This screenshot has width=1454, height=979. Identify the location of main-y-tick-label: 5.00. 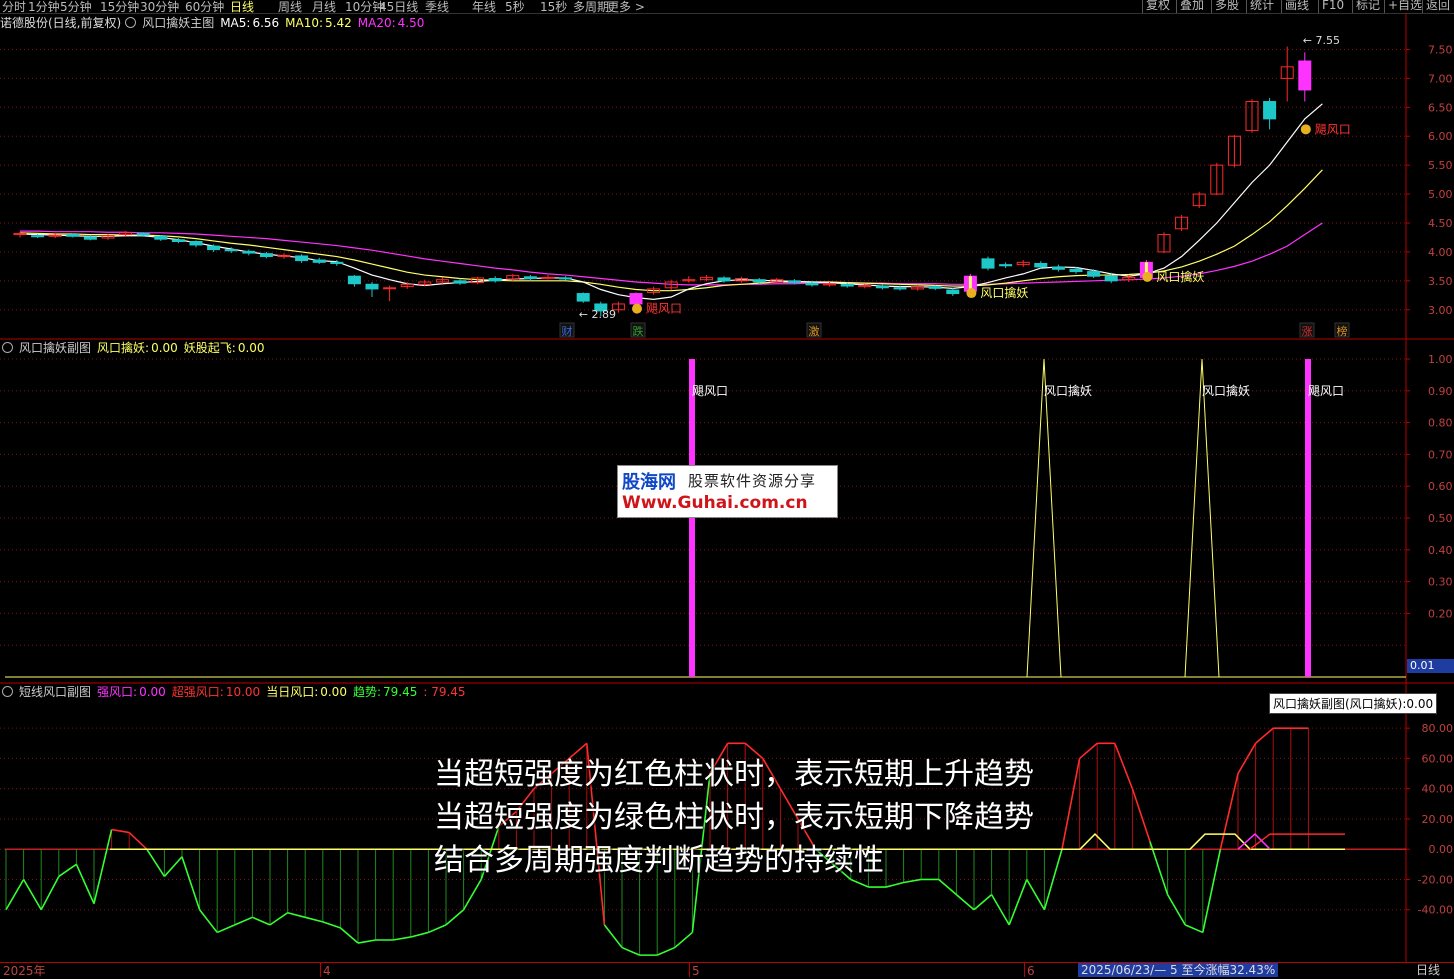
(1440, 194).